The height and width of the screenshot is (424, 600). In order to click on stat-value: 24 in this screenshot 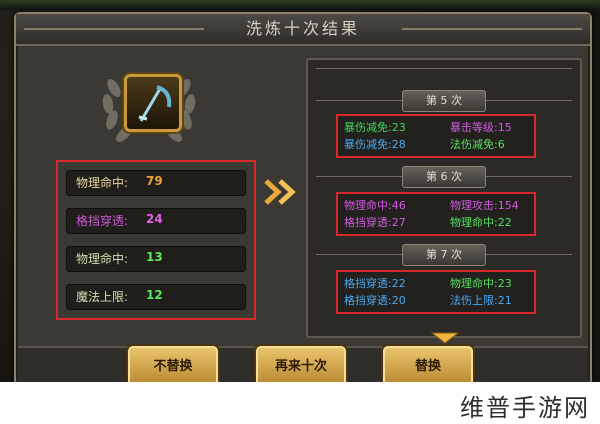, I will do `click(154, 219)`.